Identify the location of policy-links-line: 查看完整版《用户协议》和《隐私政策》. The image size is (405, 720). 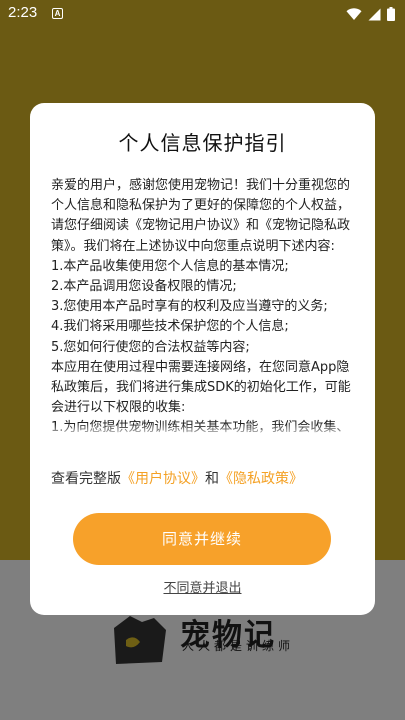
(177, 478).